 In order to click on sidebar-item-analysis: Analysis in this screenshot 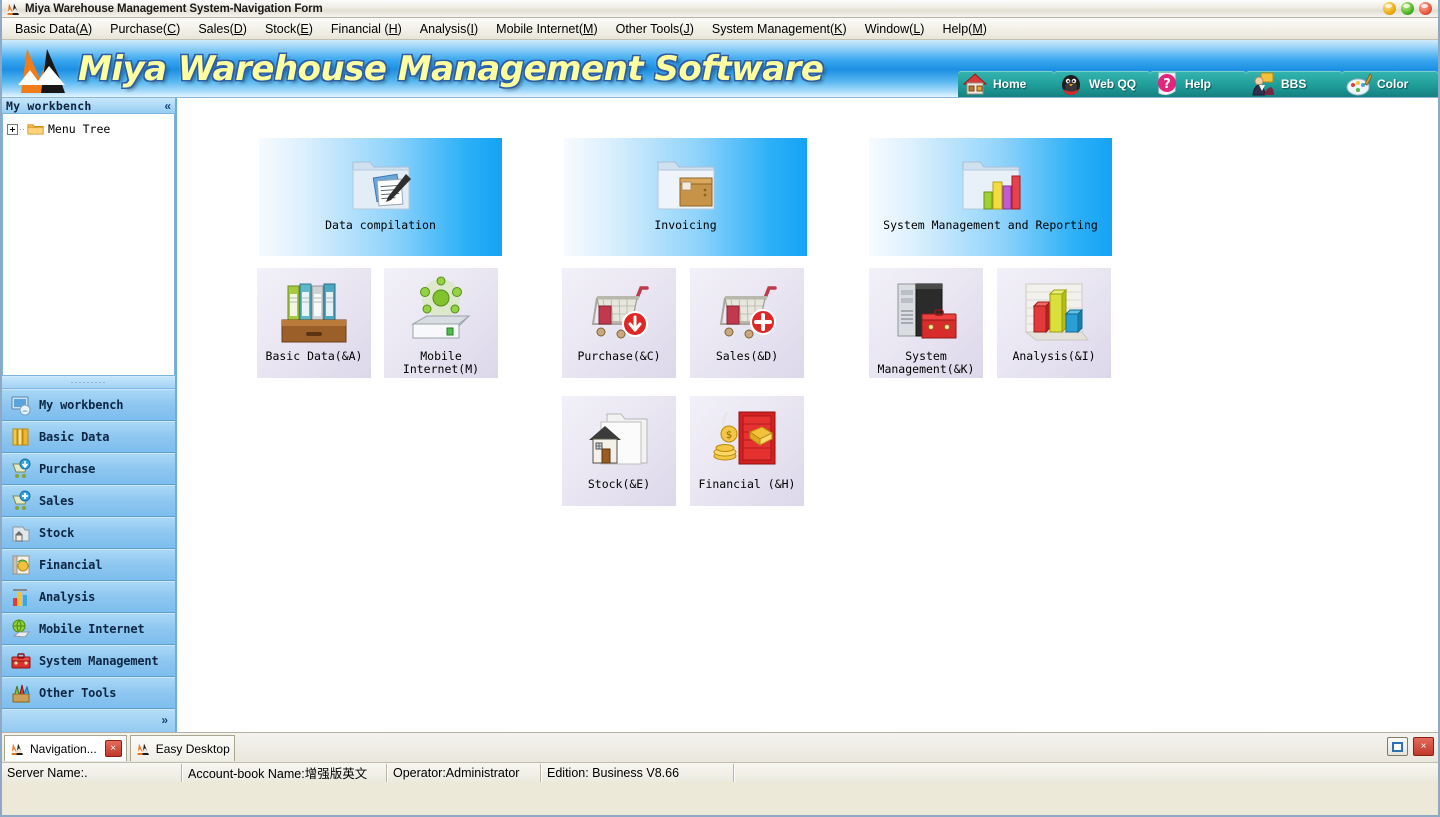, I will do `click(88, 596)`.